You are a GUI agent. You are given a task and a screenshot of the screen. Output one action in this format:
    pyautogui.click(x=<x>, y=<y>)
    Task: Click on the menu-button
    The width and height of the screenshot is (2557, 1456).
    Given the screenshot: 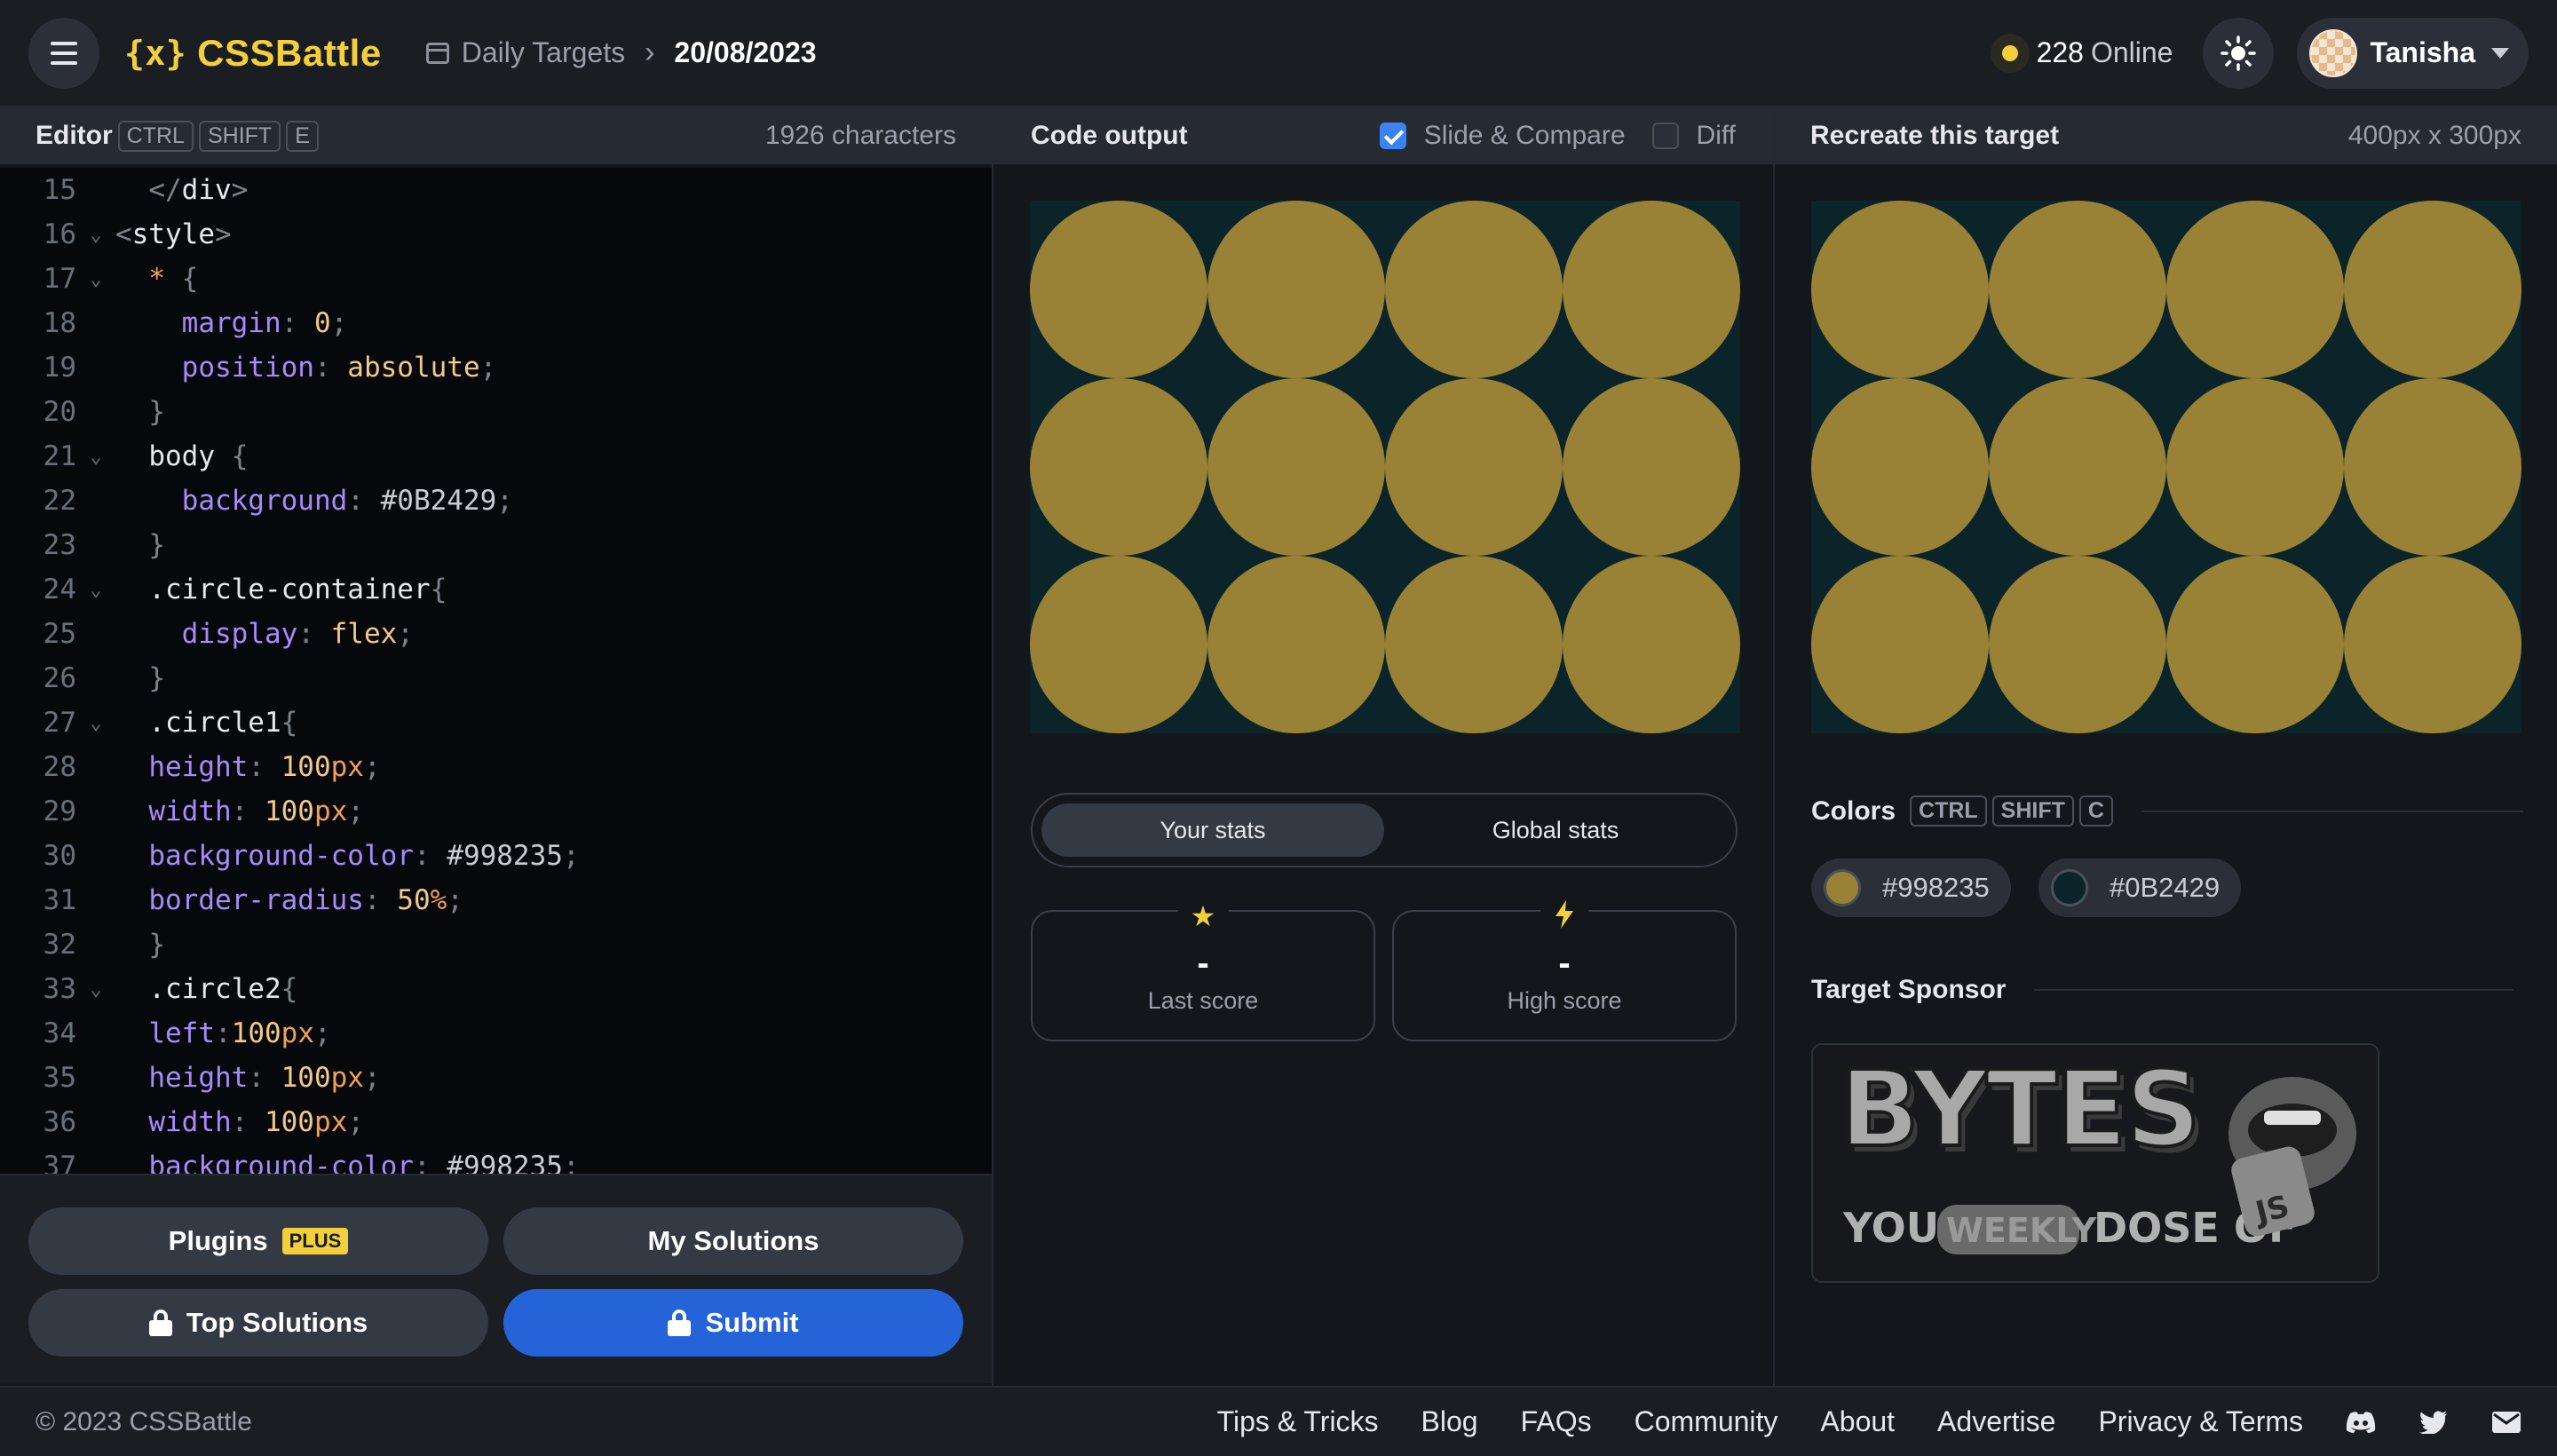 What is the action you would take?
    pyautogui.click(x=63, y=53)
    